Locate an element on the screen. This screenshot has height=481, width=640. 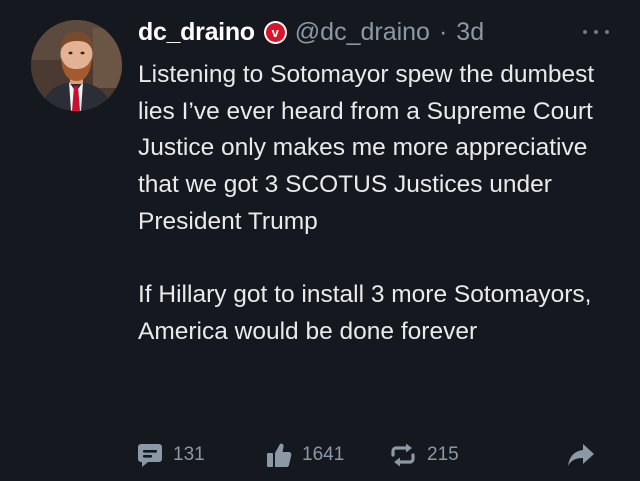
post-header: dc_draino v @dc_draino · 3d is located at coordinates (311, 32).